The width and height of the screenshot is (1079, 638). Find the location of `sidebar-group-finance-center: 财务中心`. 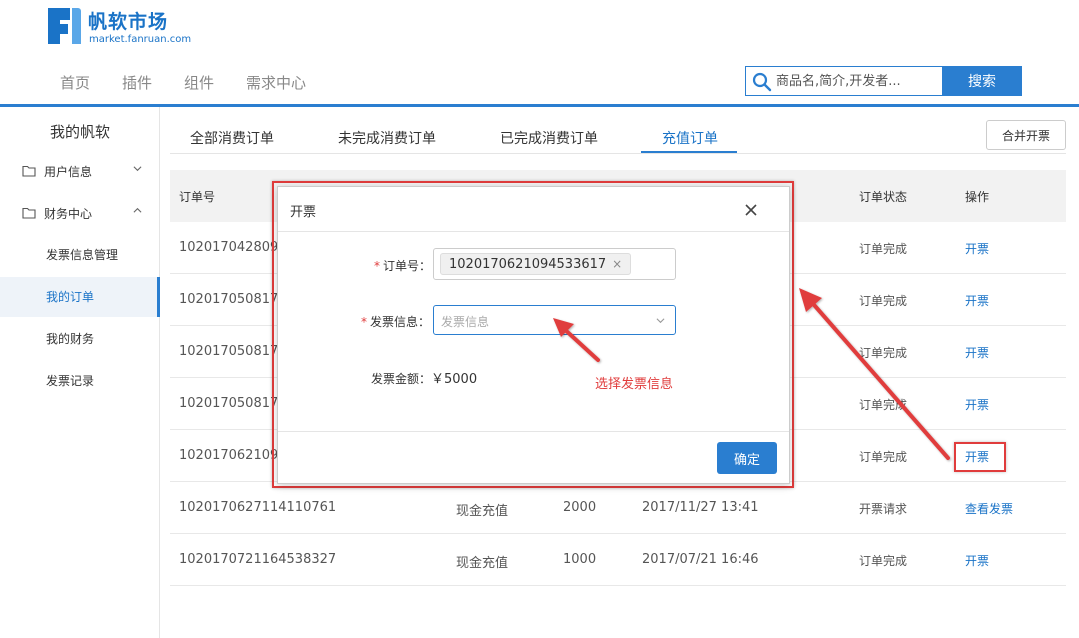

sidebar-group-finance-center: 财务中心 is located at coordinates (80, 213).